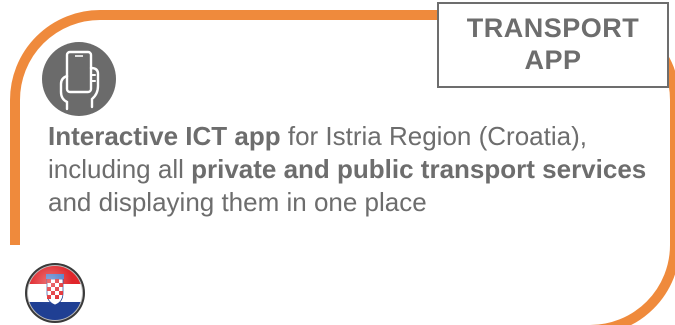  What do you see at coordinates (79, 79) in the screenshot?
I see `phone-hand-icon` at bounding box center [79, 79].